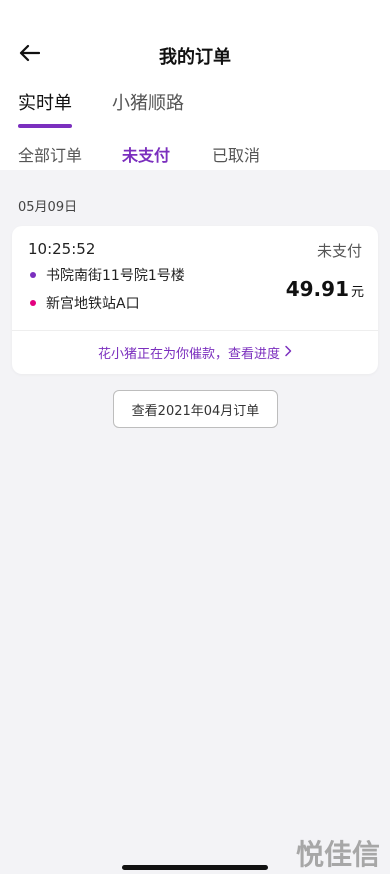  I want to click on pickup-location: 书院南街11号院1号楼, so click(107, 275).